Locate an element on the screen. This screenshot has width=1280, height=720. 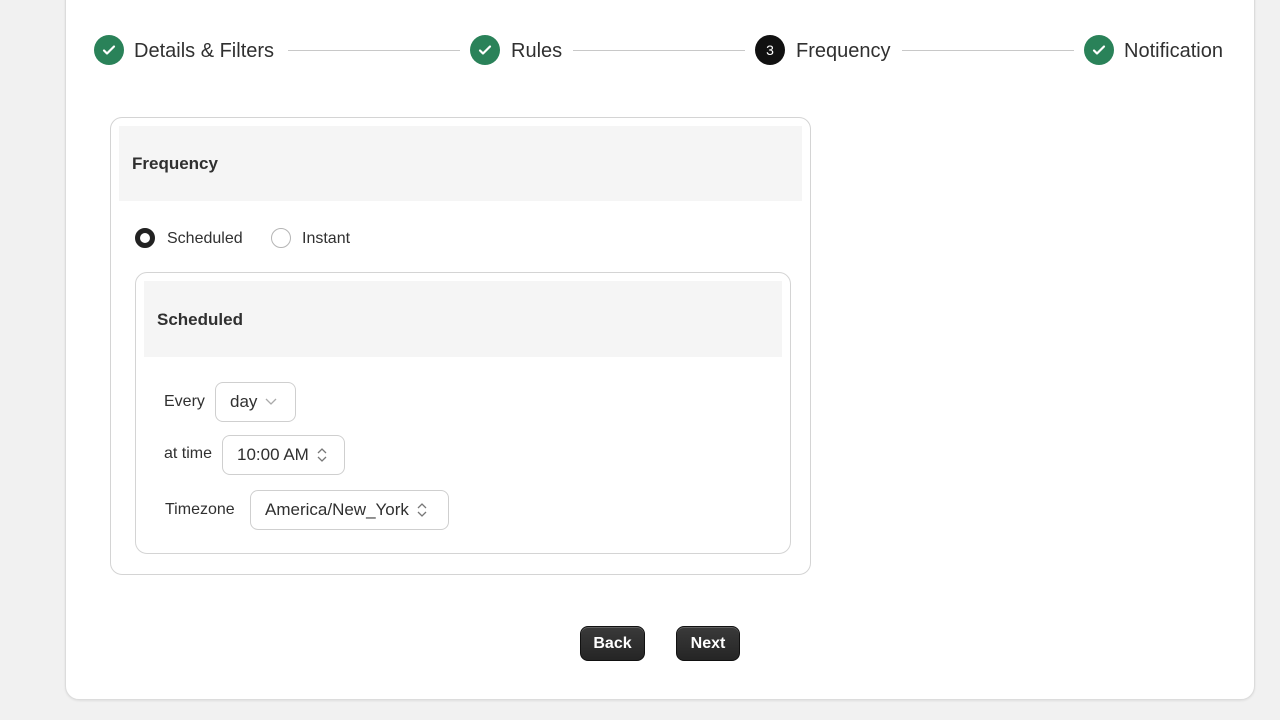
scheduled-title: Scheduled is located at coordinates (200, 319).